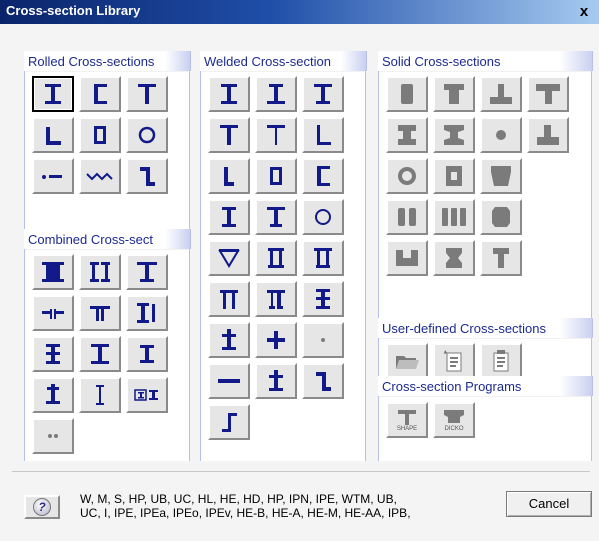 This screenshot has width=599, height=541. What do you see at coordinates (407, 217) in the screenshot?
I see `solid-two-bars-button` at bounding box center [407, 217].